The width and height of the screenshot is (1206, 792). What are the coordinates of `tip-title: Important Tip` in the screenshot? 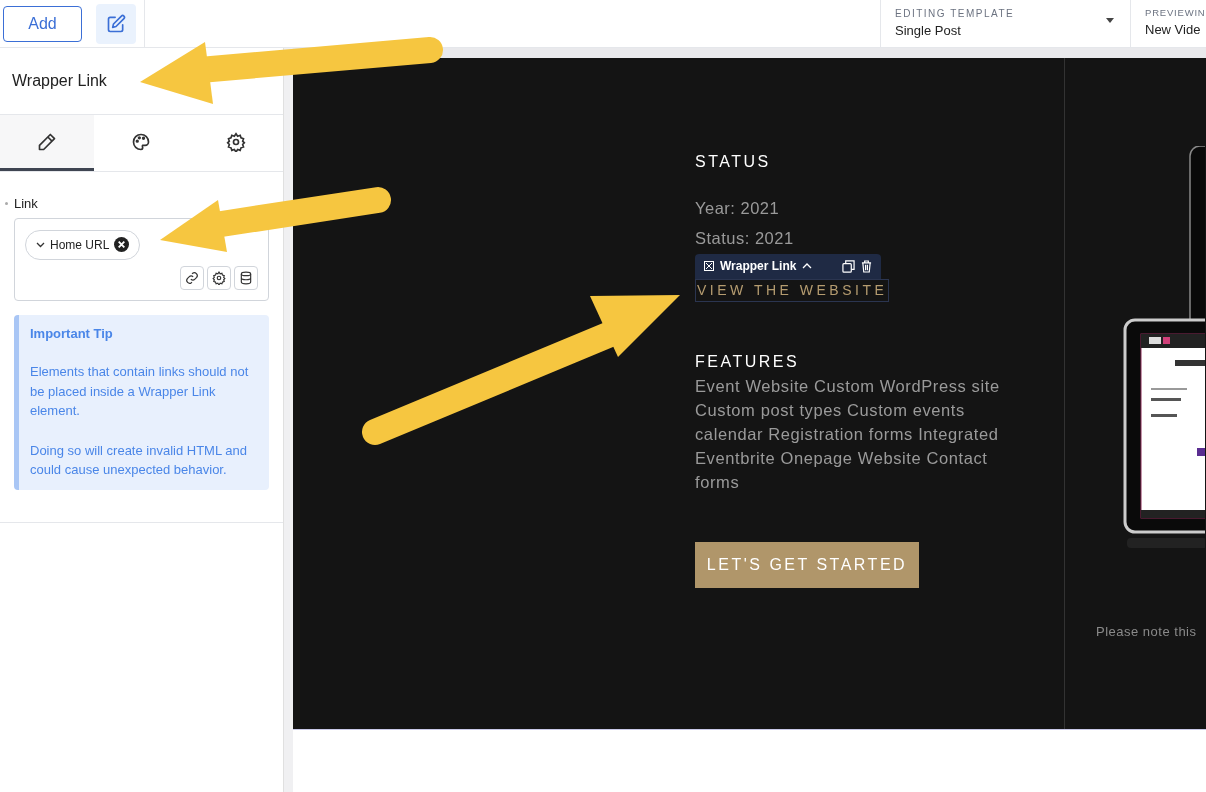 It's located at (71, 333).